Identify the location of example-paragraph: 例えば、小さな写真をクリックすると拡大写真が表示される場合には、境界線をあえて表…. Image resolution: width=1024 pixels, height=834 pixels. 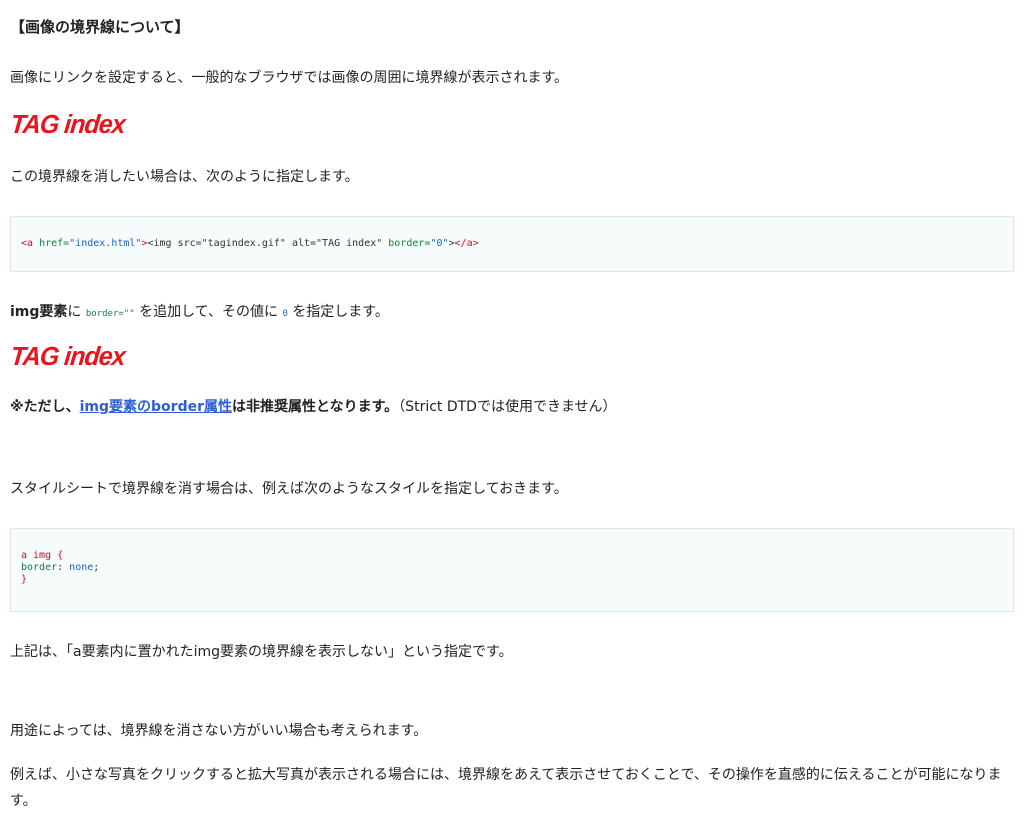
(506, 788).